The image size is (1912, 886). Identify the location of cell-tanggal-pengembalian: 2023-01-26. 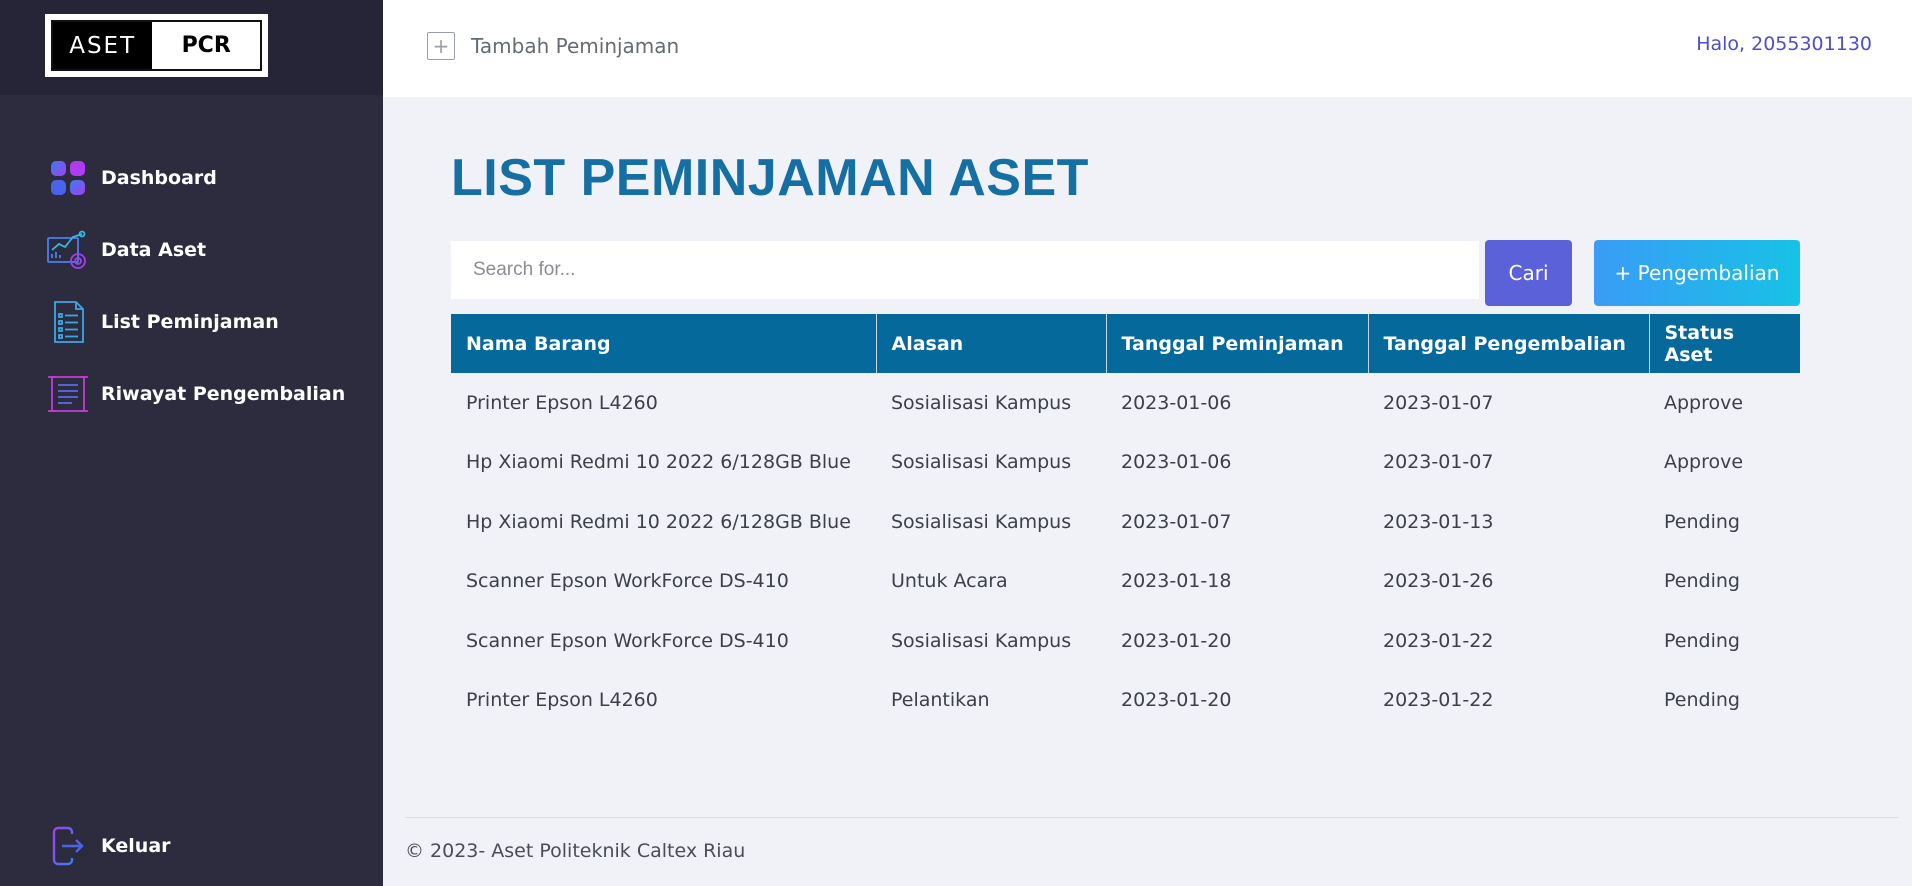
(1438, 581).